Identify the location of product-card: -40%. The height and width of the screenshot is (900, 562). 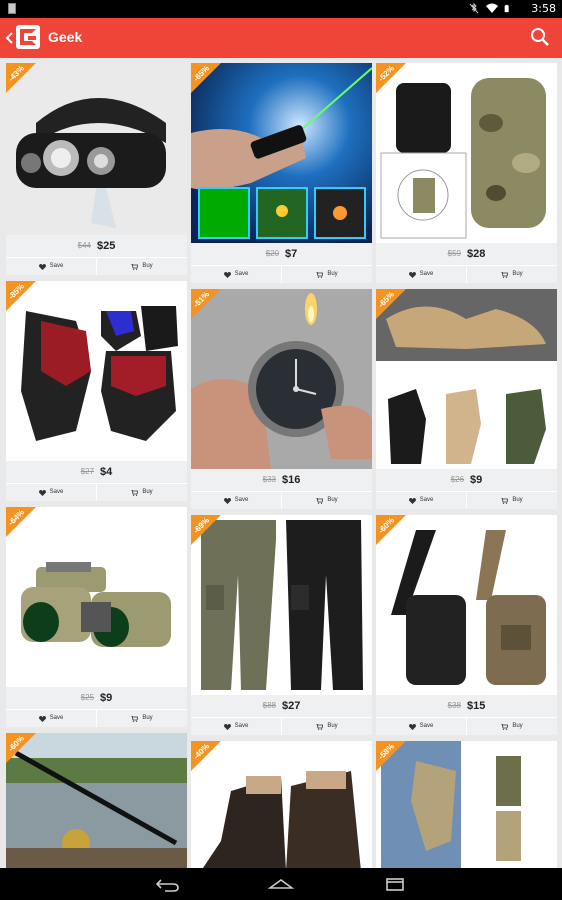
(281, 804).